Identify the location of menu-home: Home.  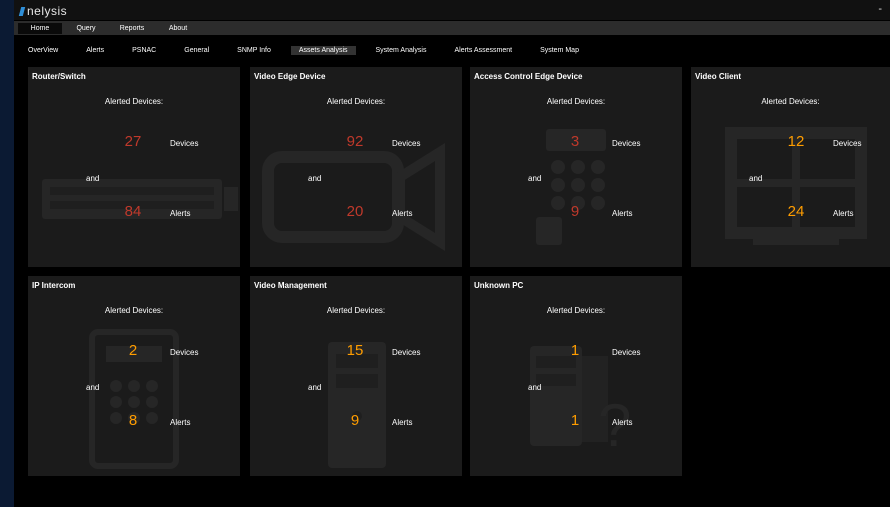
(40, 28).